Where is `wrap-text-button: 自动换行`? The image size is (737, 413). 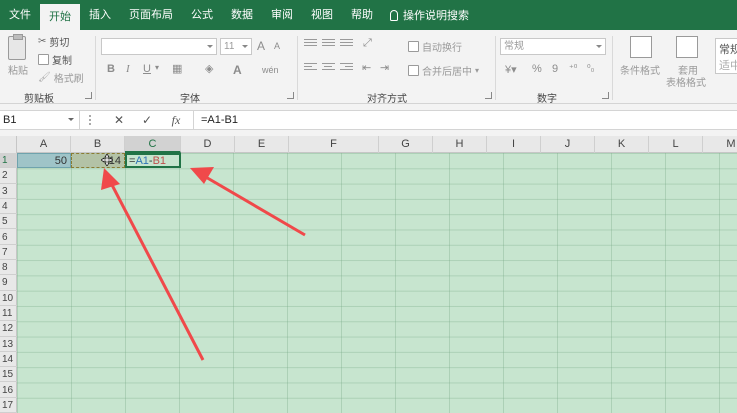
wrap-text-button: 自动换行 is located at coordinates (435, 46).